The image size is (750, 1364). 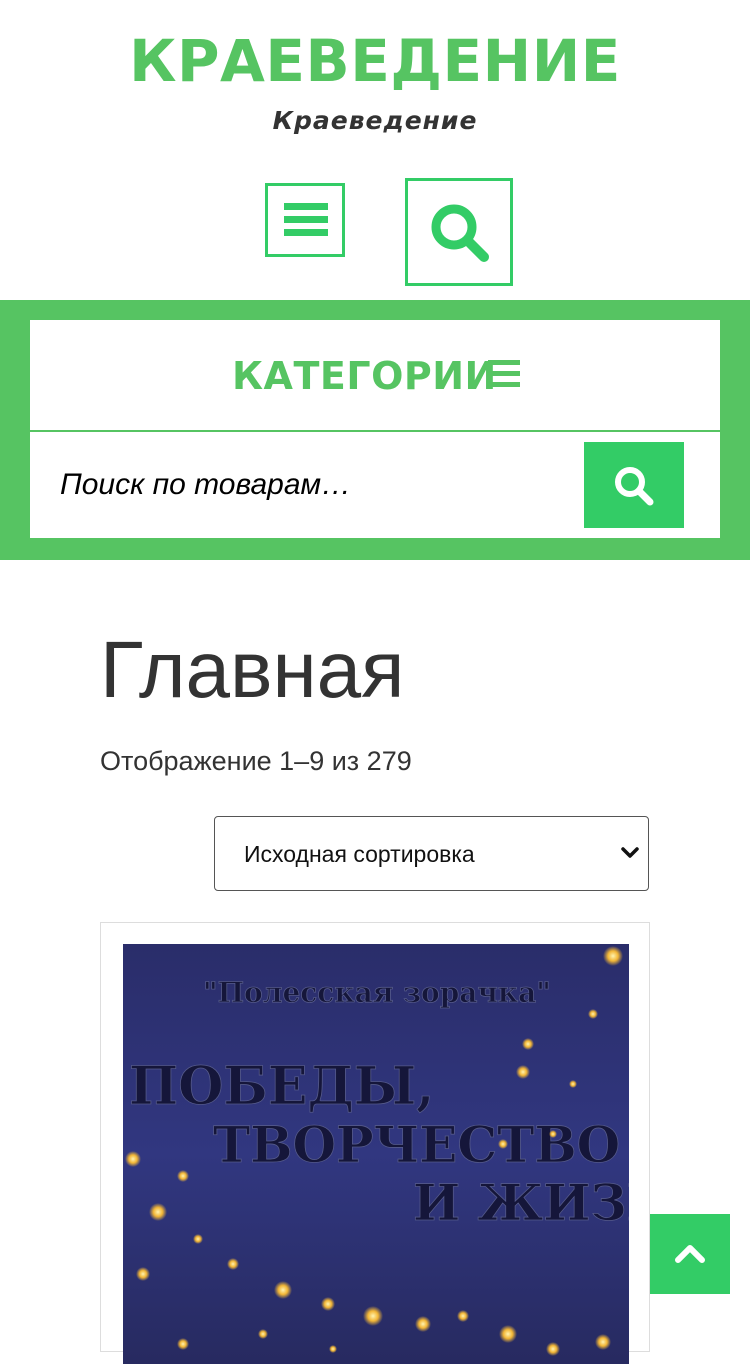 What do you see at coordinates (630, 852) in the screenshot?
I see `chevron-down-icon` at bounding box center [630, 852].